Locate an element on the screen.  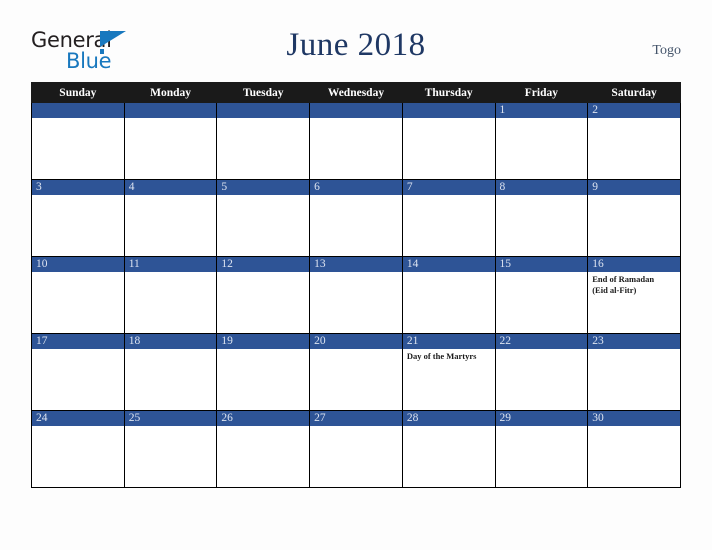
calendar-day-cell: 13 is located at coordinates (356, 295).